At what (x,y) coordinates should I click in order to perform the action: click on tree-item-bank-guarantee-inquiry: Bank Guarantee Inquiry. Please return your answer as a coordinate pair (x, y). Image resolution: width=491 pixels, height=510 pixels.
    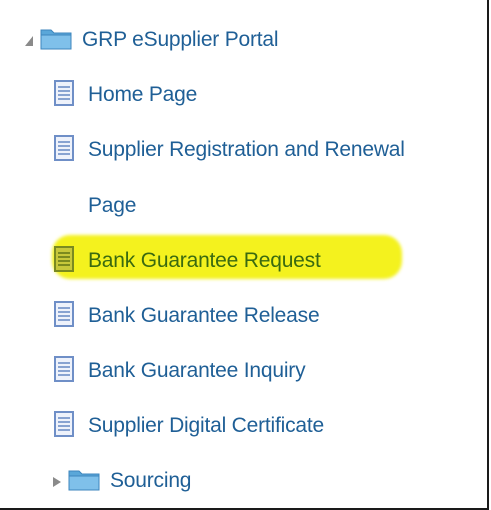
    Looking at the image, I should click on (180, 371).